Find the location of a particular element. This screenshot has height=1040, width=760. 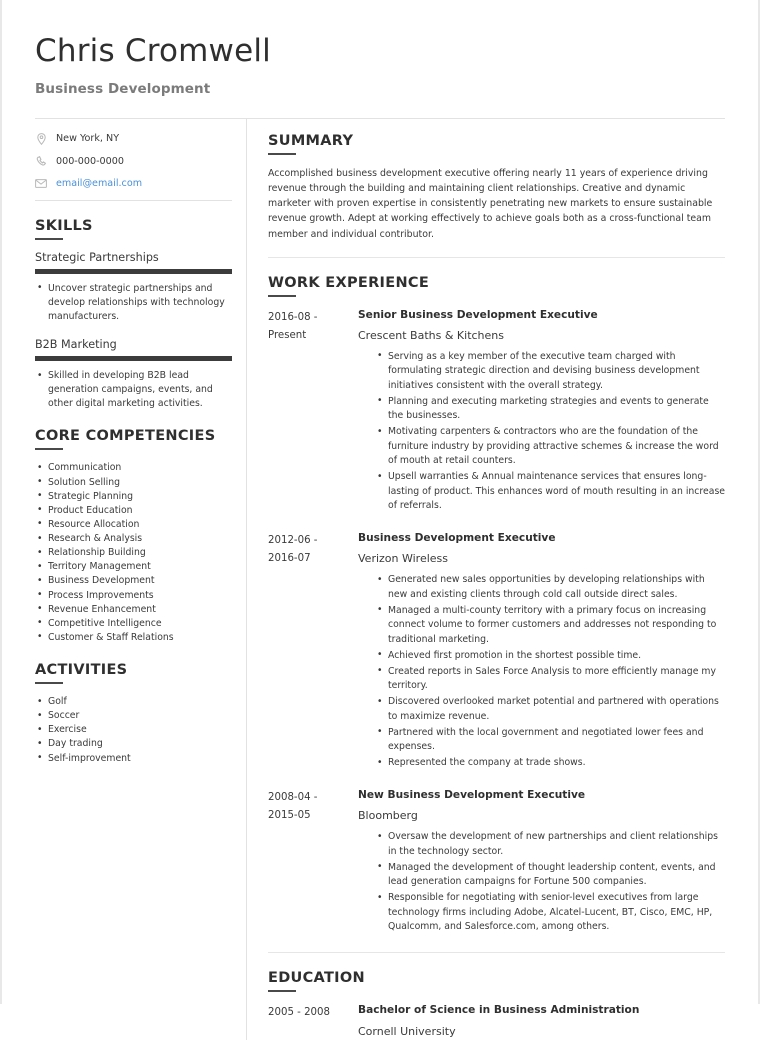

candidate-job-title: Business Development is located at coordinates (123, 88).